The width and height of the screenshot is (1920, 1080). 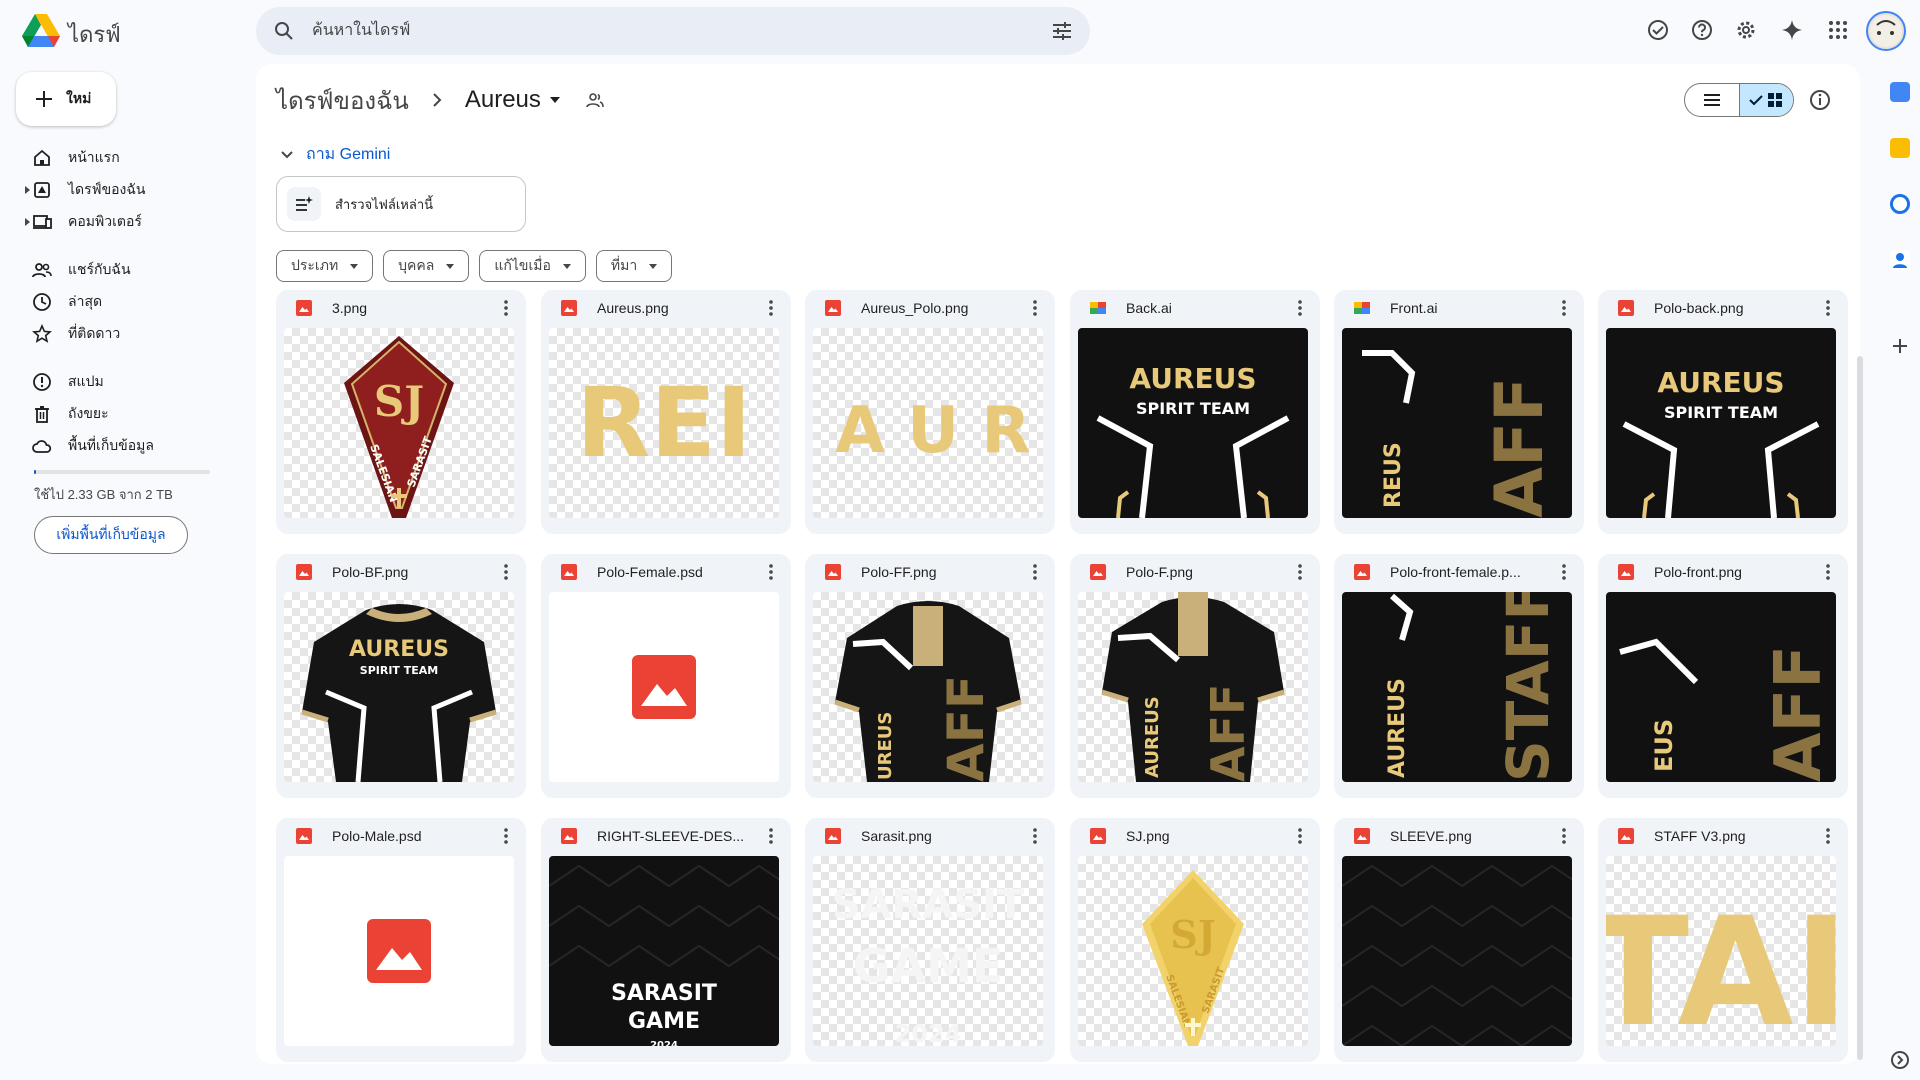 What do you see at coordinates (377, 836) in the screenshot?
I see `file-name: Polo-Male.psd` at bounding box center [377, 836].